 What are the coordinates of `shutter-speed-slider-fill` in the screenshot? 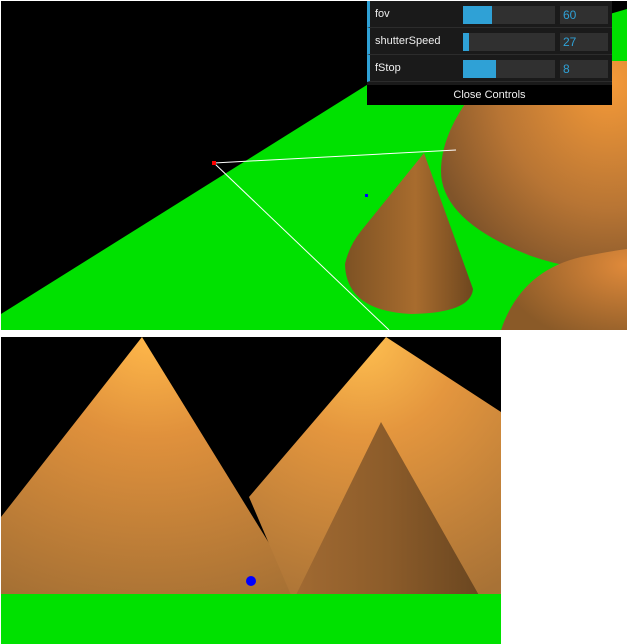 It's located at (466, 42).